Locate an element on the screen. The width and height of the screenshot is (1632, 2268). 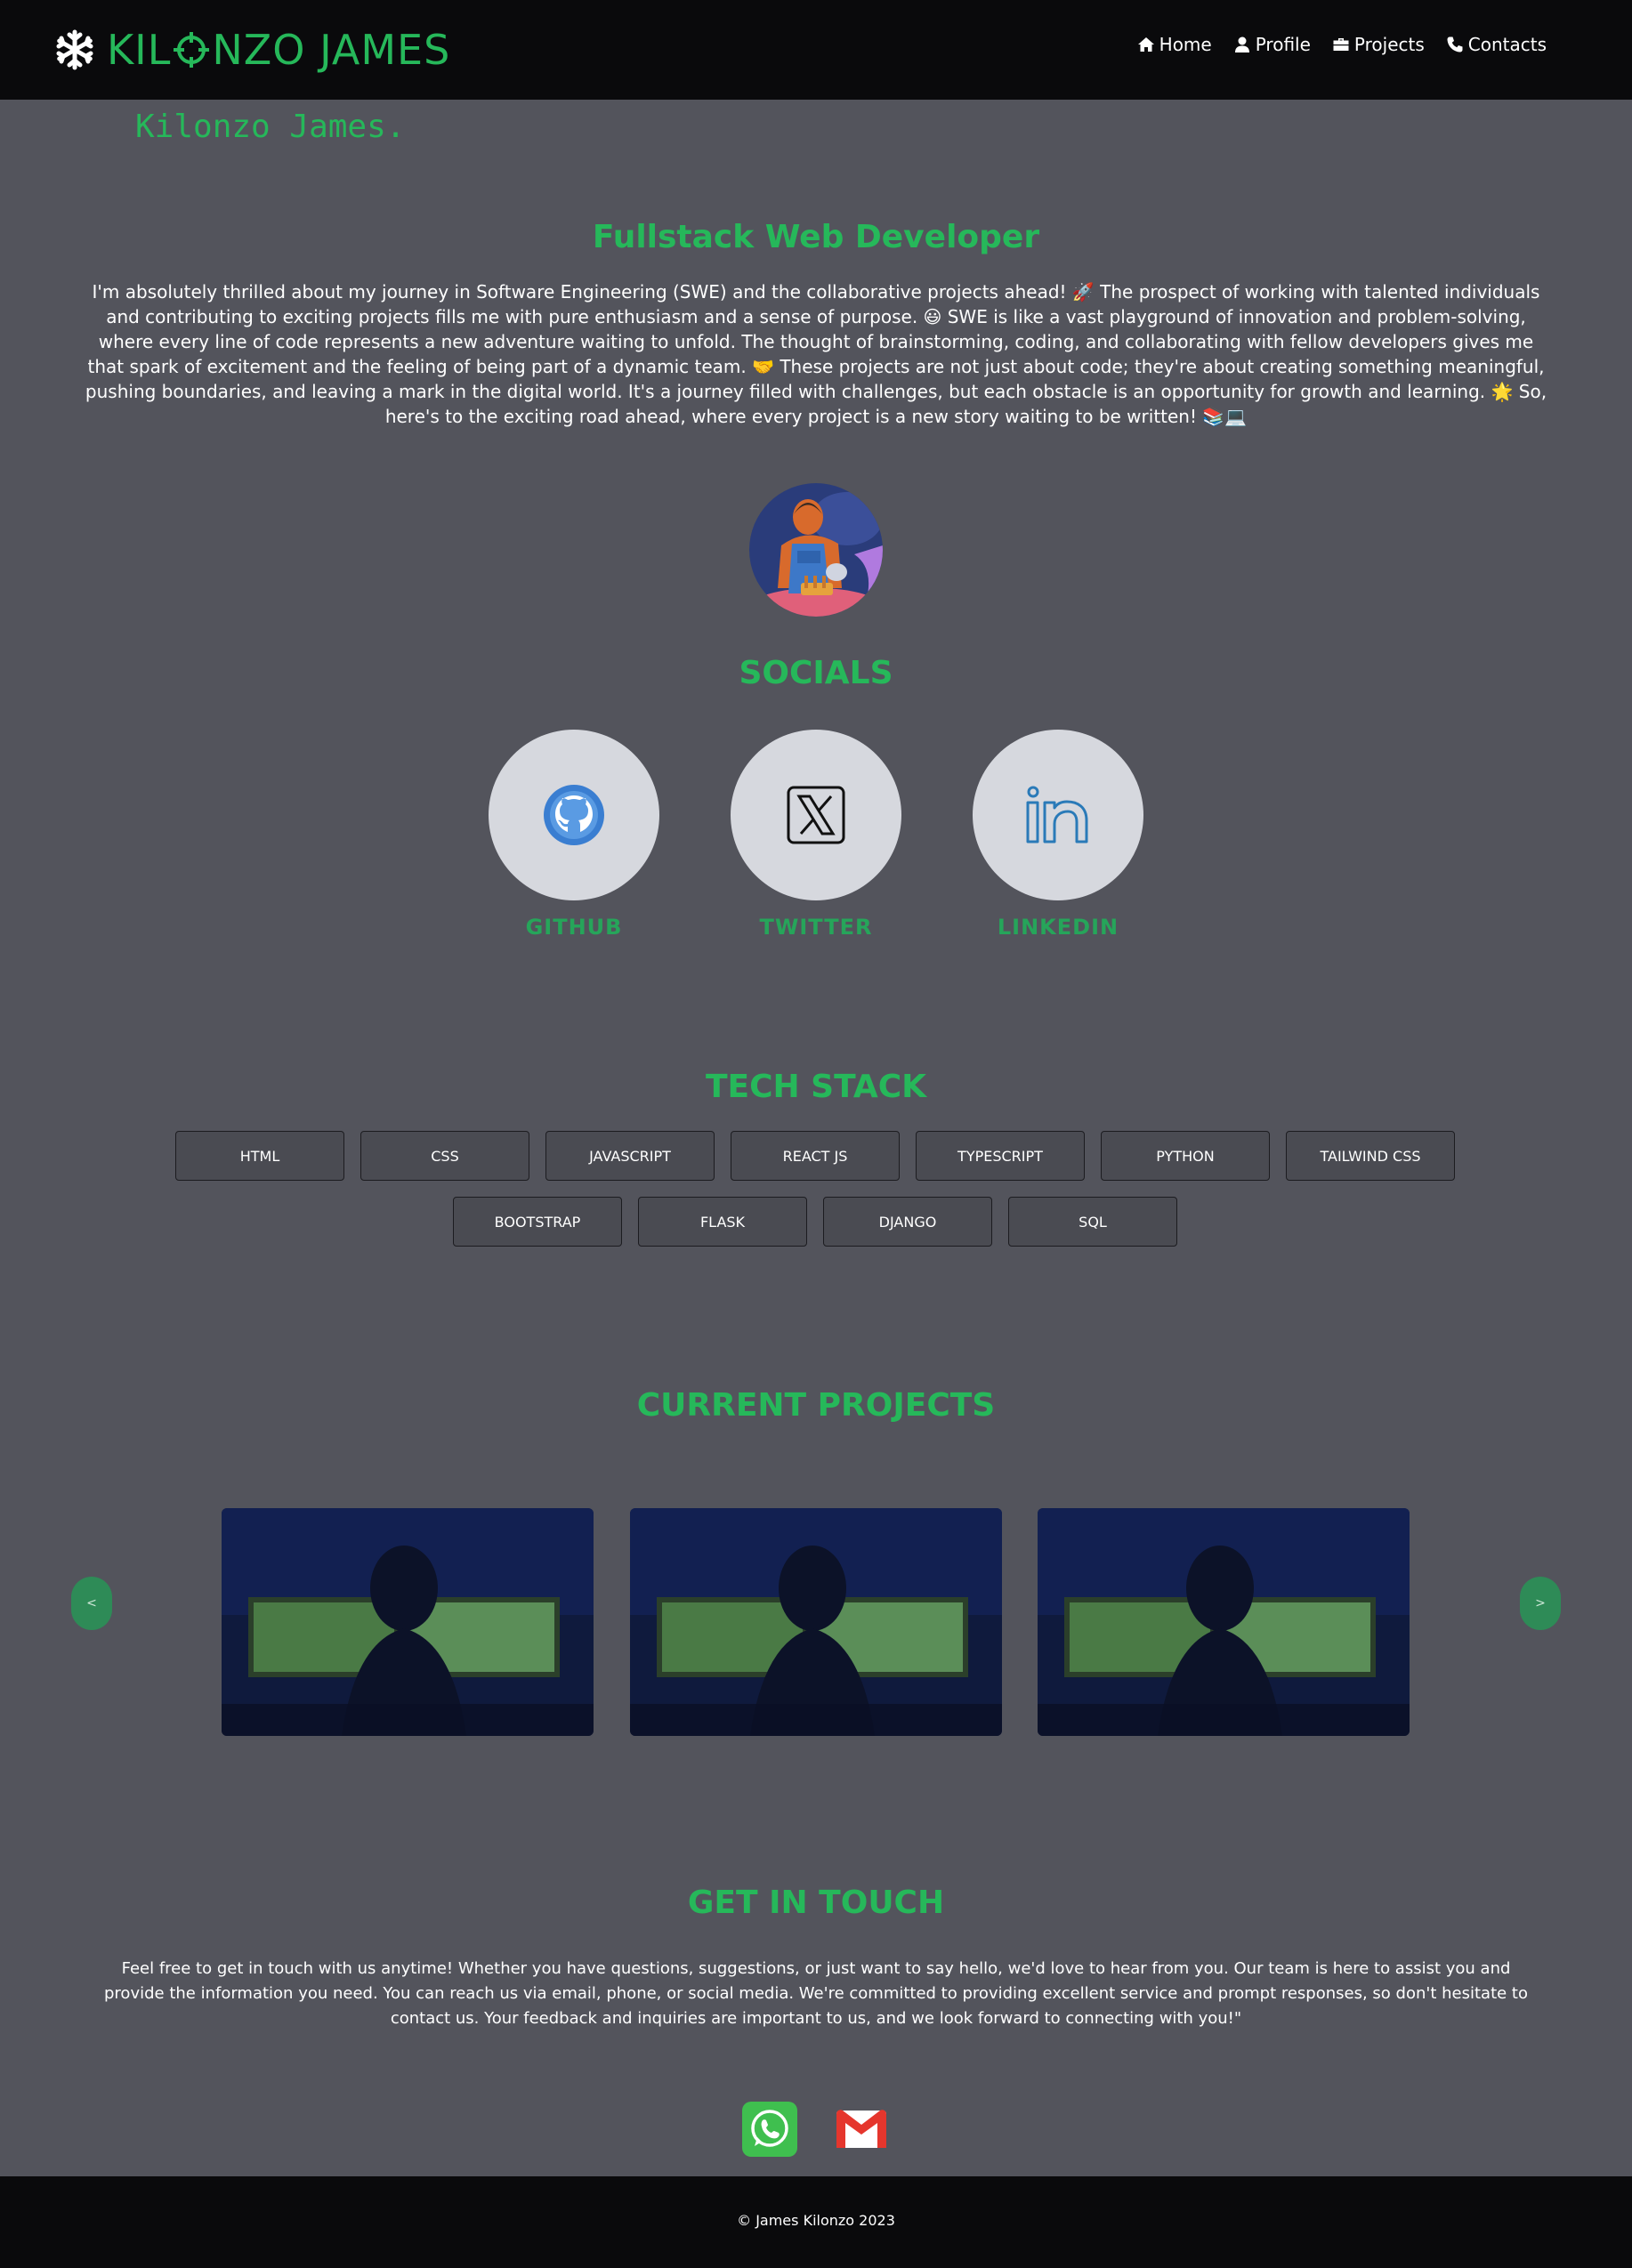
footer-copyright: © James Kilonzo 2023 is located at coordinates (816, 2220).